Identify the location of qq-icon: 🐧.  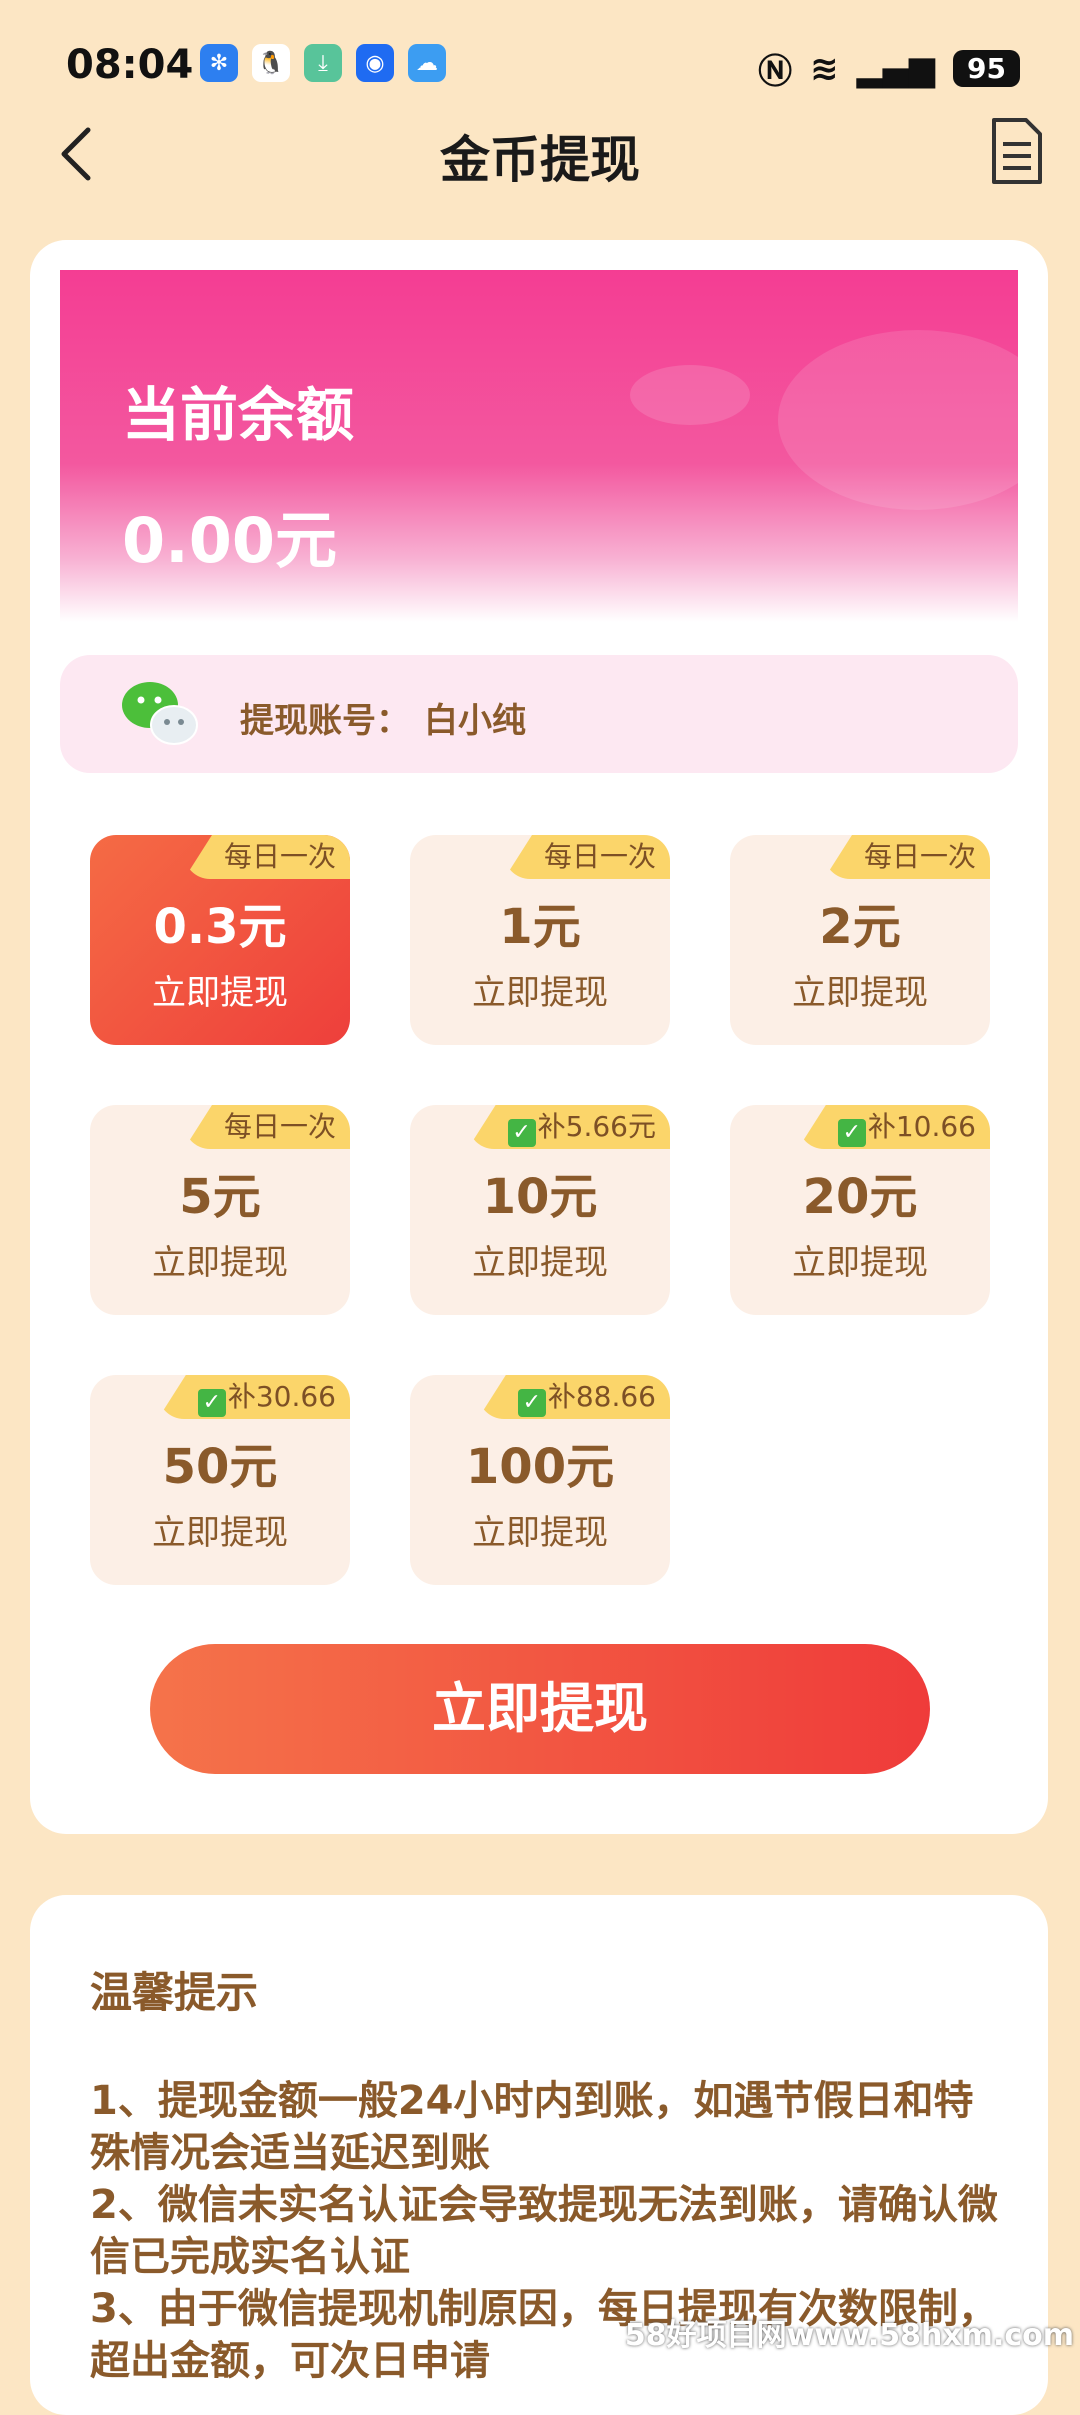
(271, 63).